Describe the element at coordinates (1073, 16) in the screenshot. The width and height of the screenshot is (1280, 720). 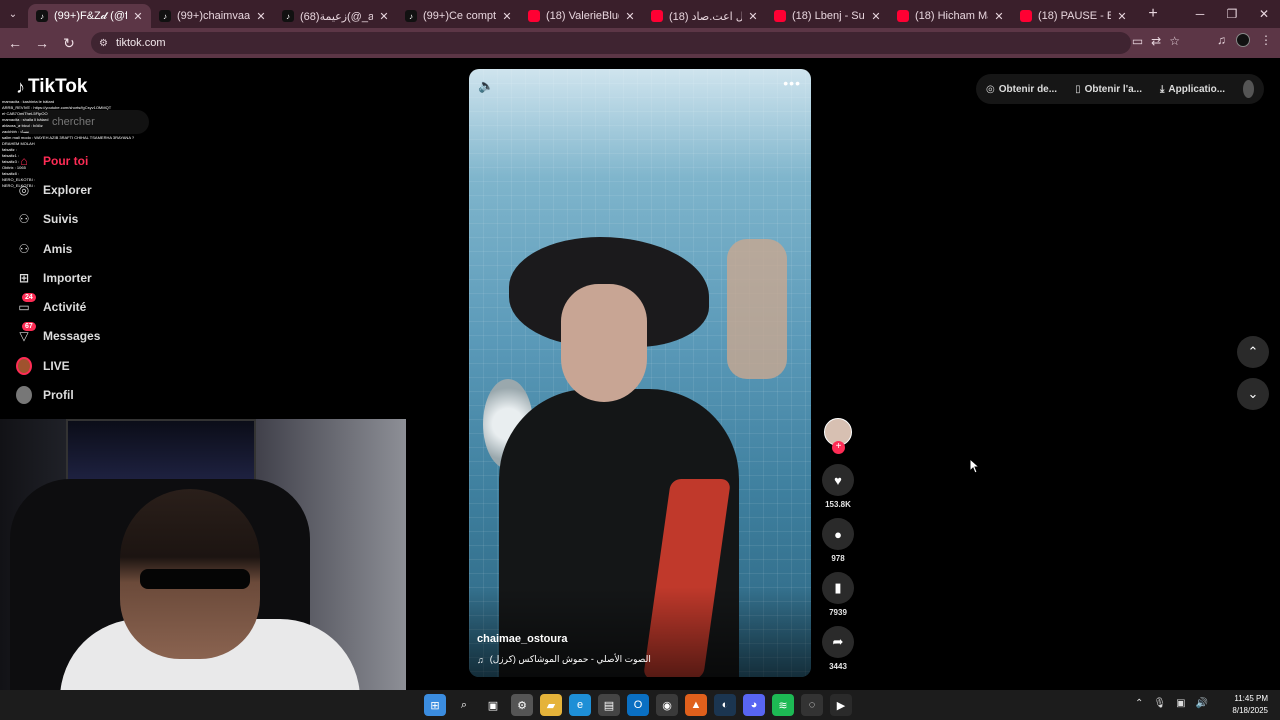
I see `browser-tab: (18) PAUSE - B.T.K - V ✕` at that location.